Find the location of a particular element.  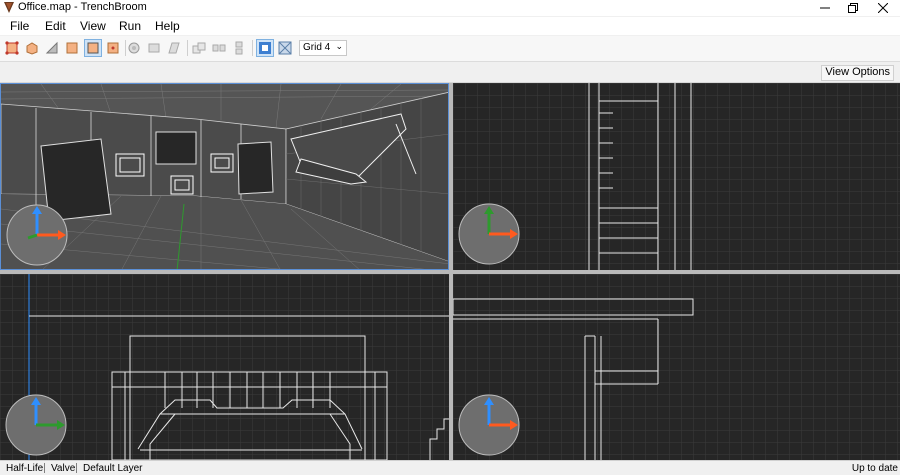

edge-tool-icon is located at coordinates (72, 48).